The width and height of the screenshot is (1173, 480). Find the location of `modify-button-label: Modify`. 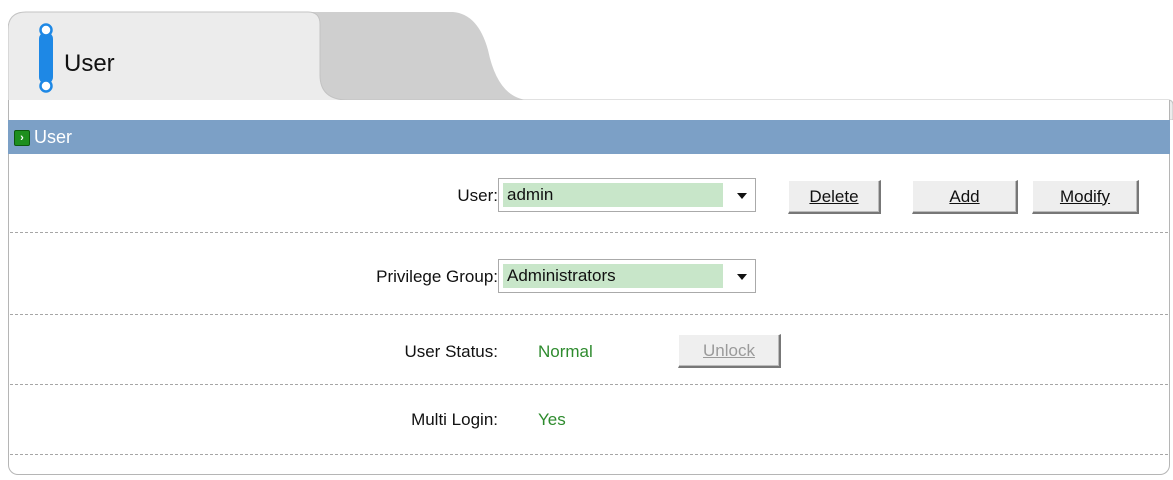

modify-button-label: Modify is located at coordinates (1085, 196).